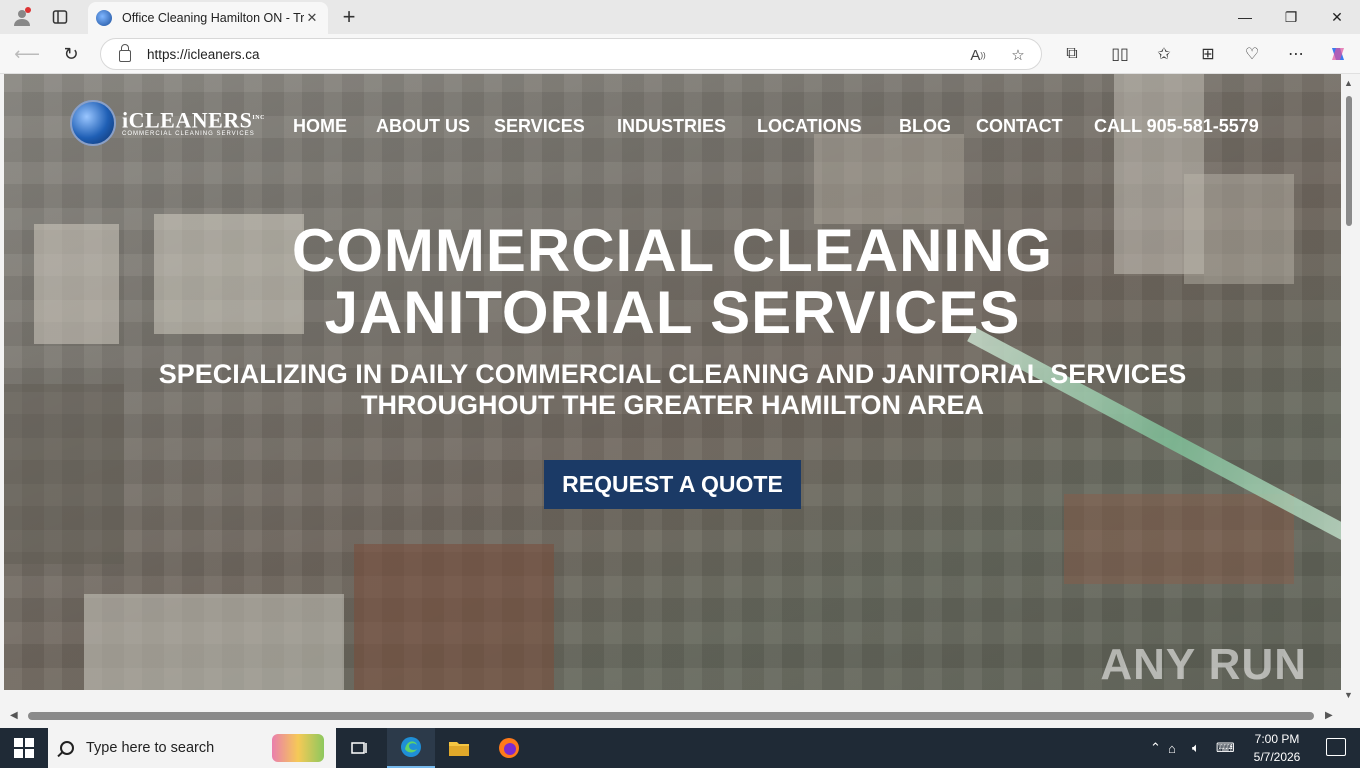  What do you see at coordinates (1072, 54) in the screenshot?
I see `extensions-icon: ⧉` at bounding box center [1072, 54].